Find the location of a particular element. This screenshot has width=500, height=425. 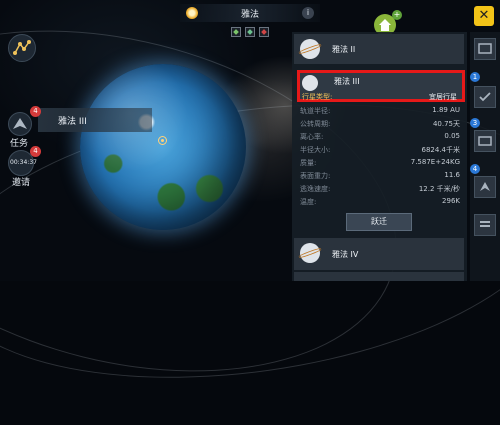

invite-label: 邀请 is located at coordinates (21, 183).